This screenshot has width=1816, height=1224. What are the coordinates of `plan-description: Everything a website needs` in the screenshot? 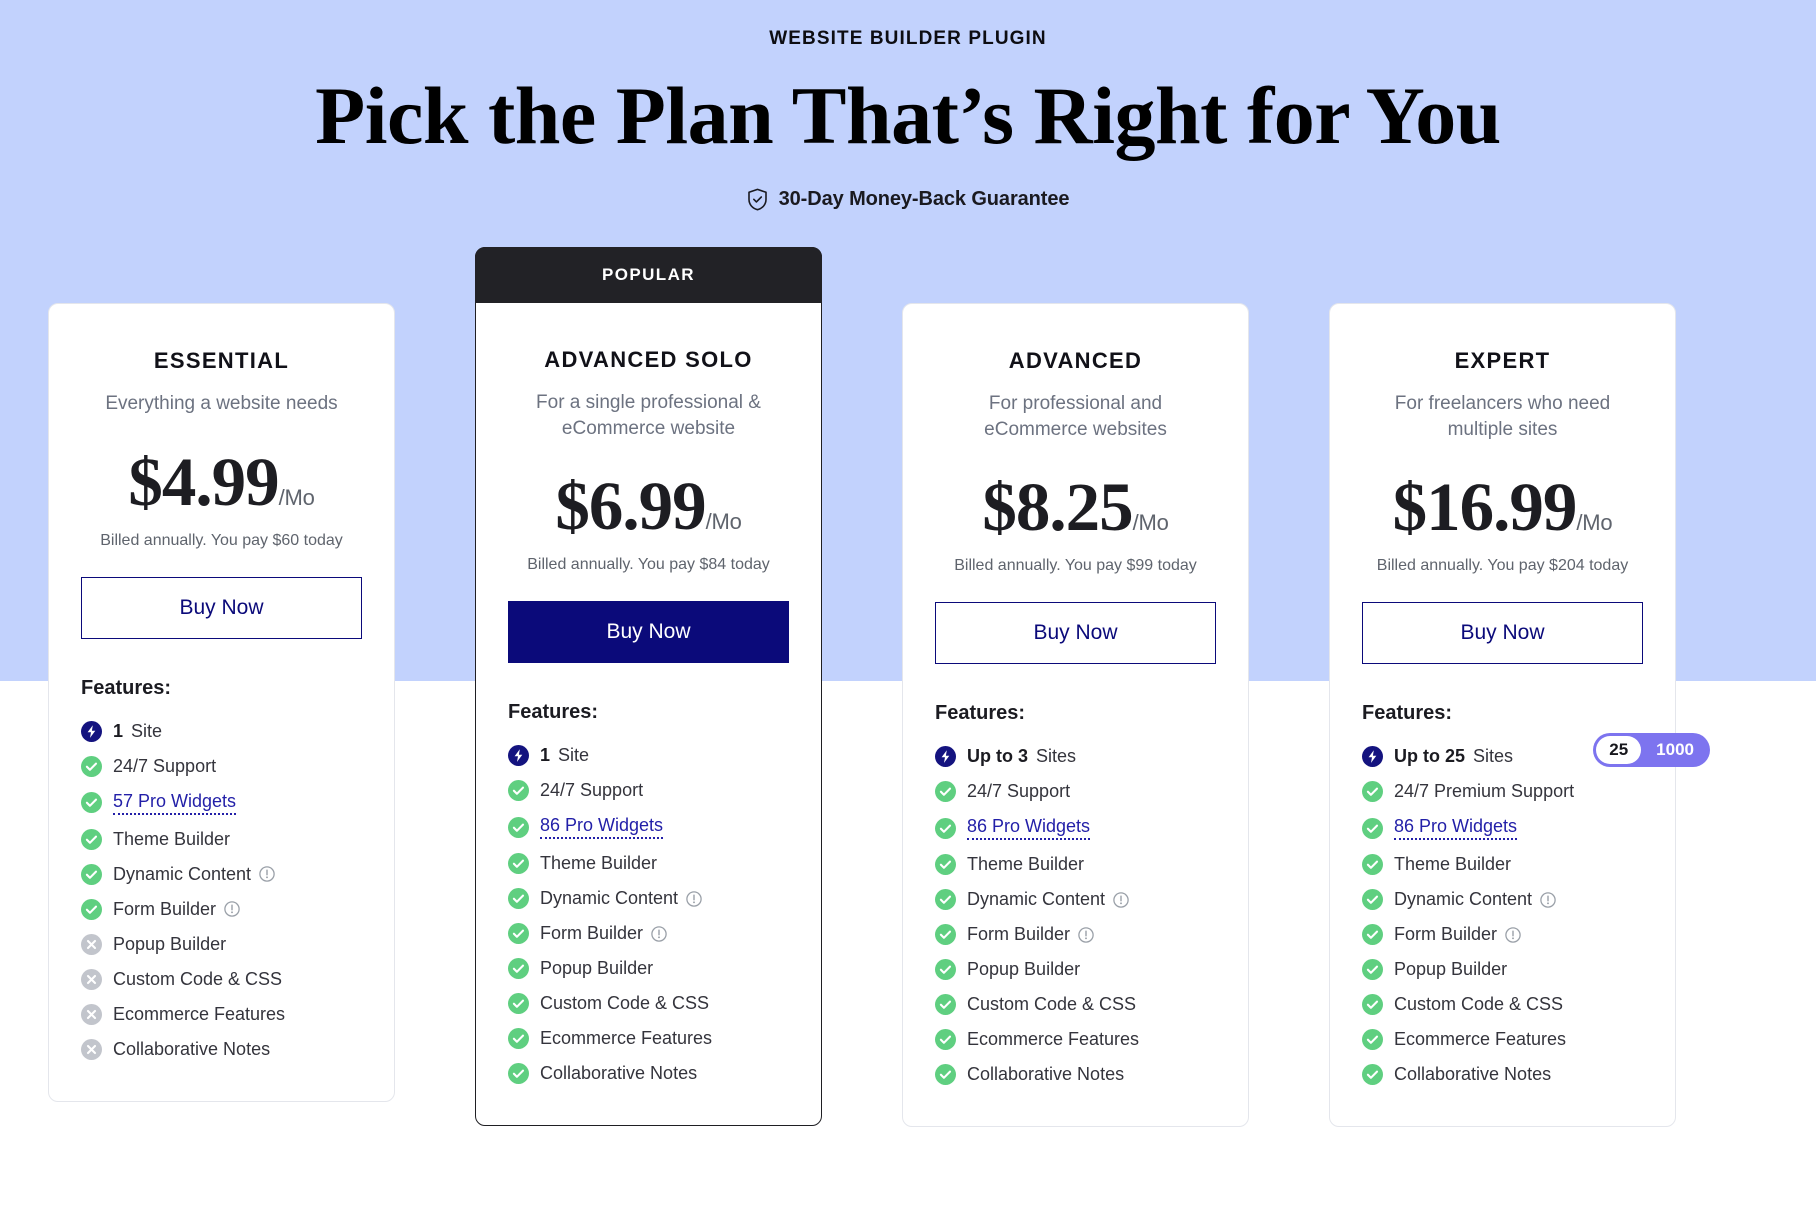 It's located at (221, 403).